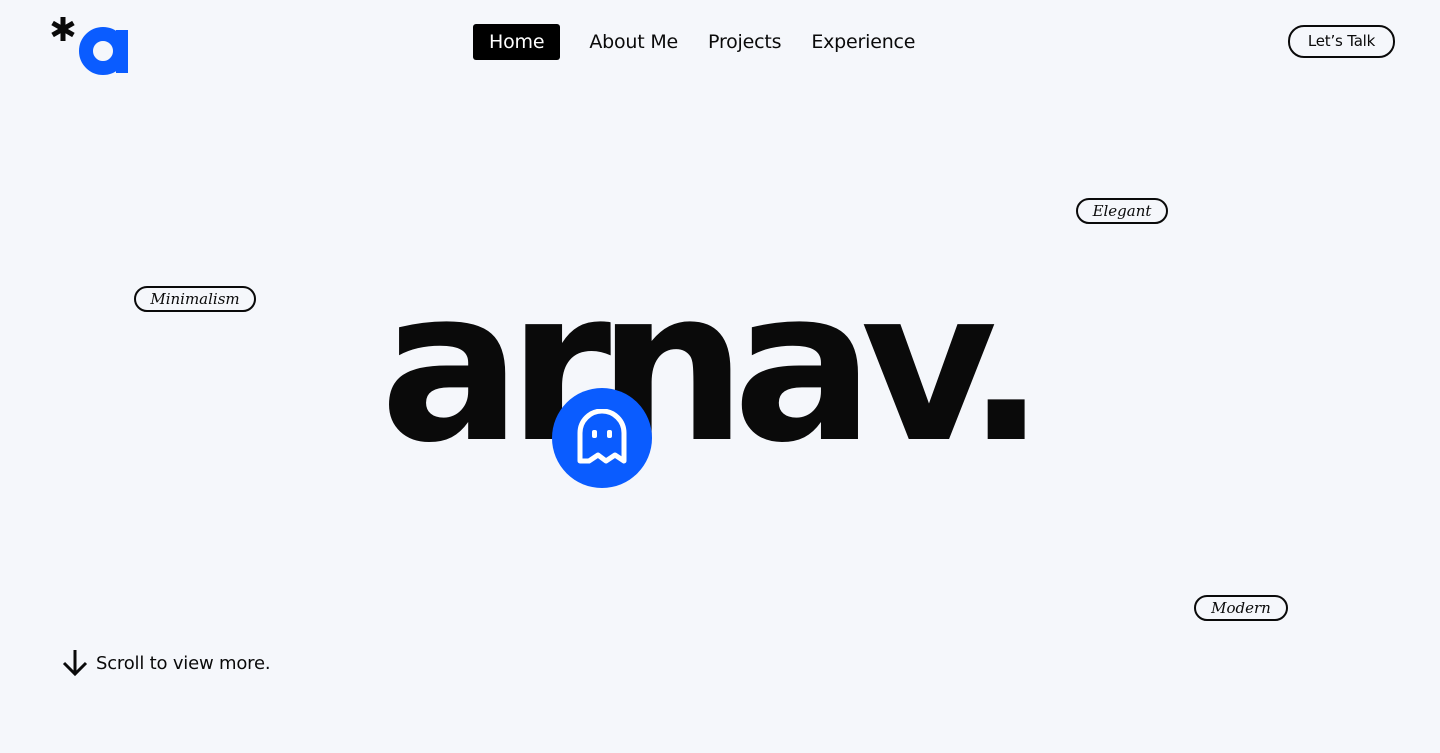  I want to click on tag-modern: Modern, so click(1241, 608).